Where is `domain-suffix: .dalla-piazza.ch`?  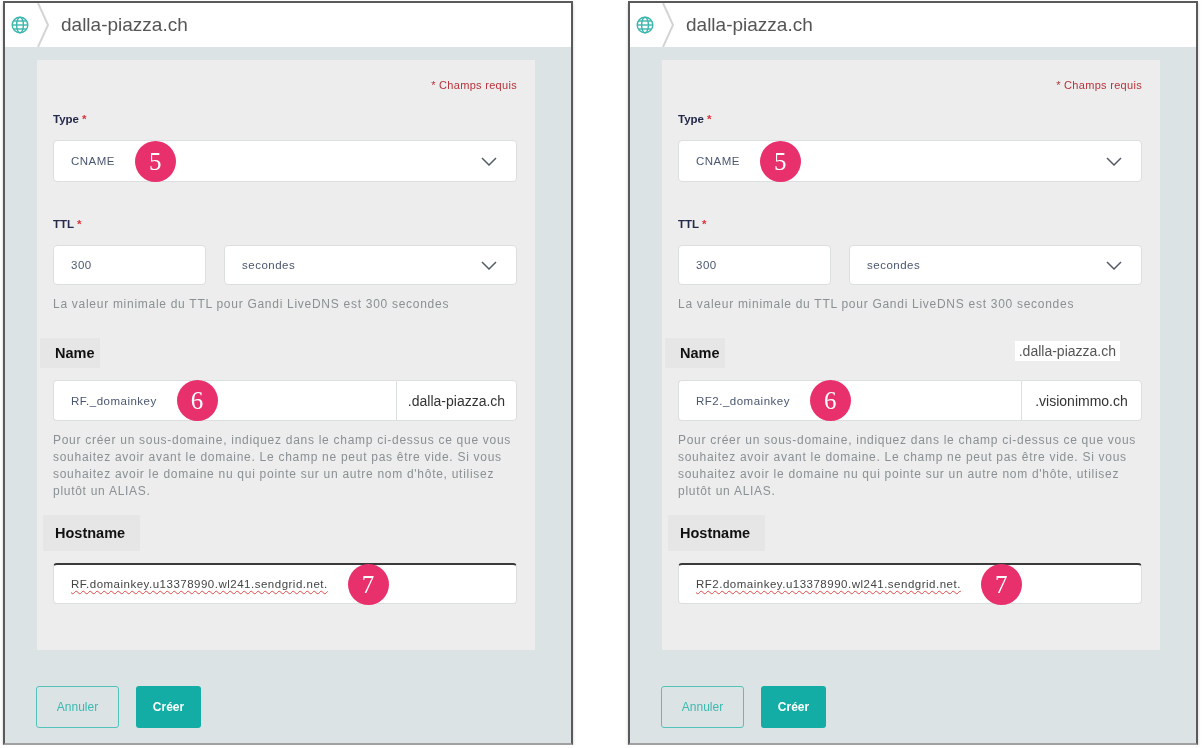 domain-suffix: .dalla-piazza.ch is located at coordinates (456, 400).